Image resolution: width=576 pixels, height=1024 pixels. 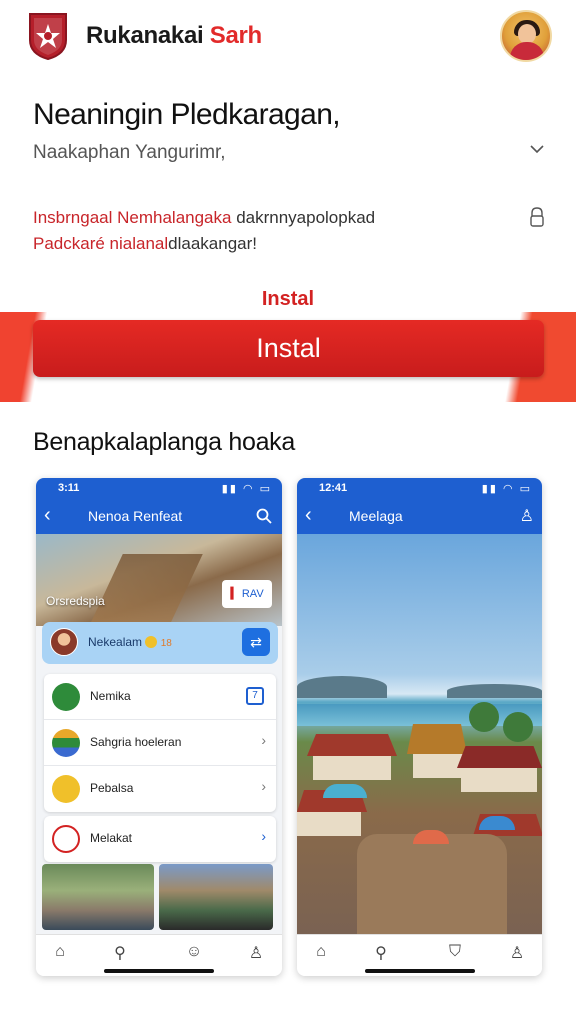 I want to click on brand-name-part1: Rukanakai, so click(x=148, y=35).